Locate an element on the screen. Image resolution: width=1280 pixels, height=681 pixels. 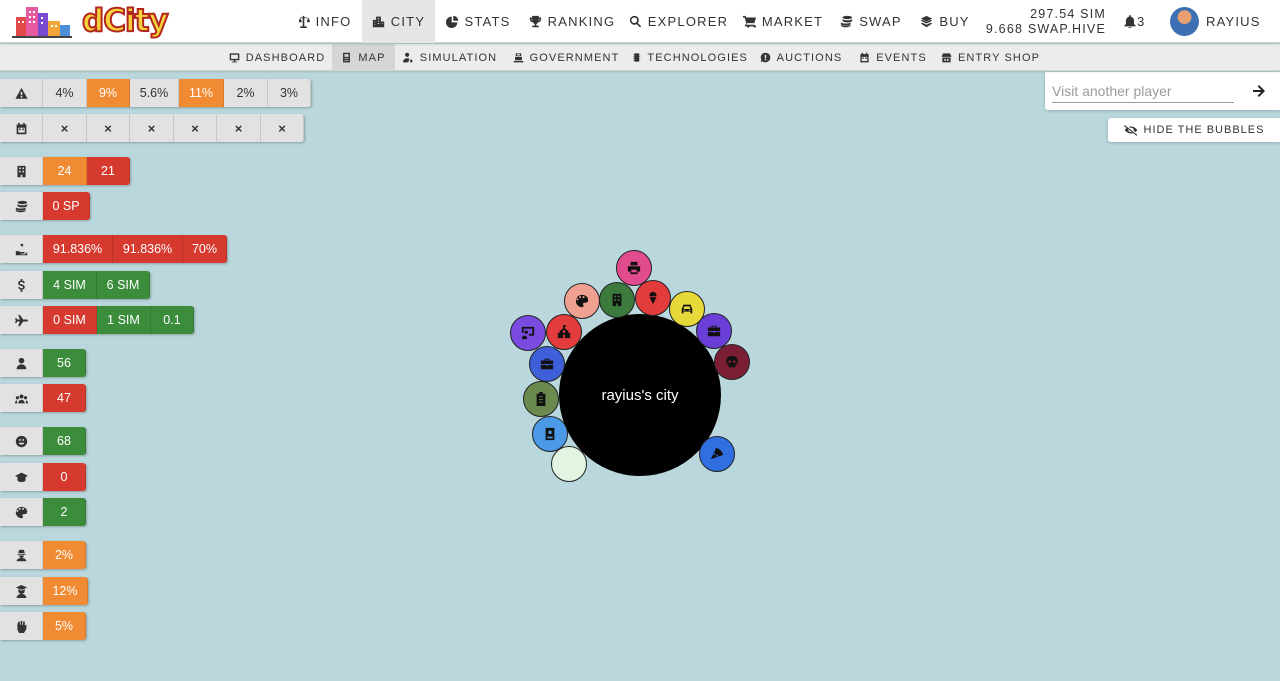
thief-icon-cell is located at coordinates (21, 555).